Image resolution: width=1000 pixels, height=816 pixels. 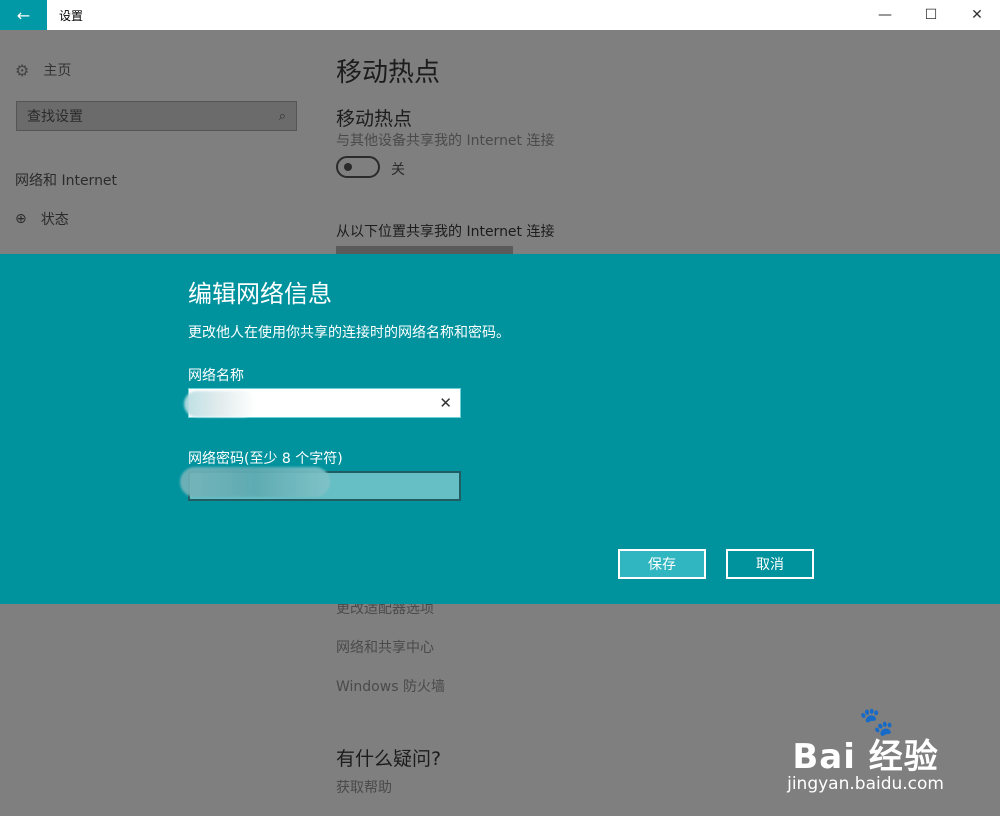 What do you see at coordinates (770, 564) in the screenshot?
I see `cancel-button: 取消` at bounding box center [770, 564].